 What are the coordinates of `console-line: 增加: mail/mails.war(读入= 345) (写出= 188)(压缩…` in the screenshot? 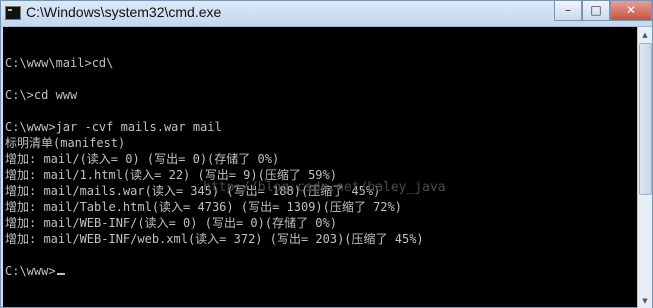 It's located at (193, 191).